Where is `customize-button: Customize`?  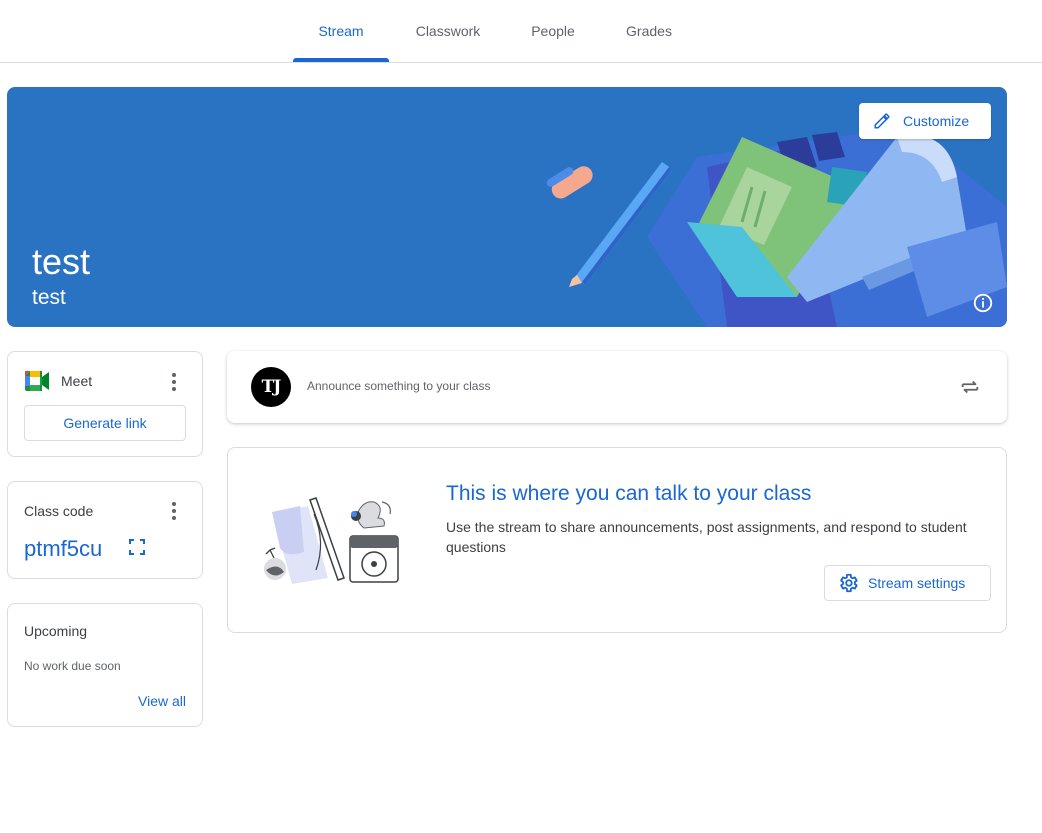
customize-button: Customize is located at coordinates (925, 121).